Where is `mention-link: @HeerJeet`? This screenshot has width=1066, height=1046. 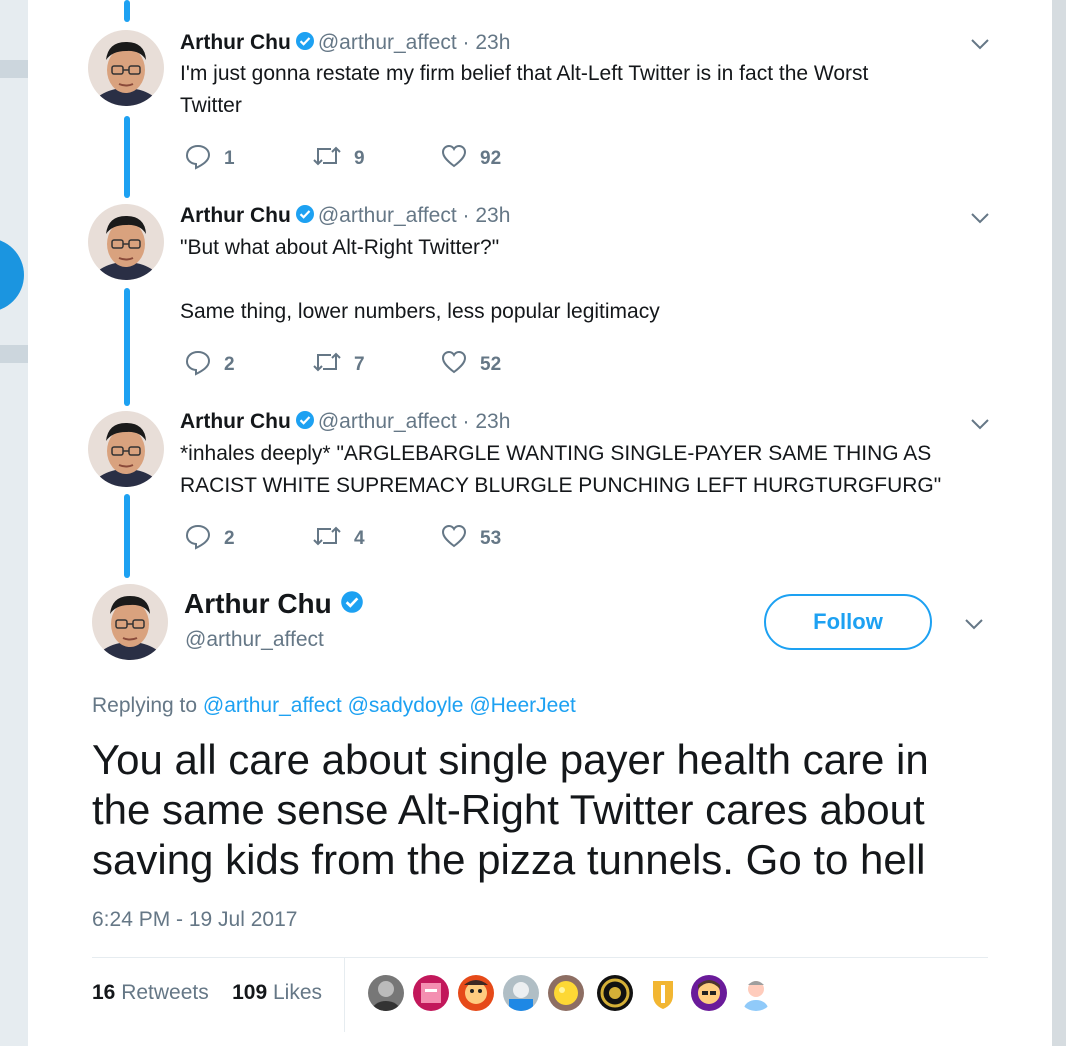
mention-link: @HeerJeet is located at coordinates (522, 705).